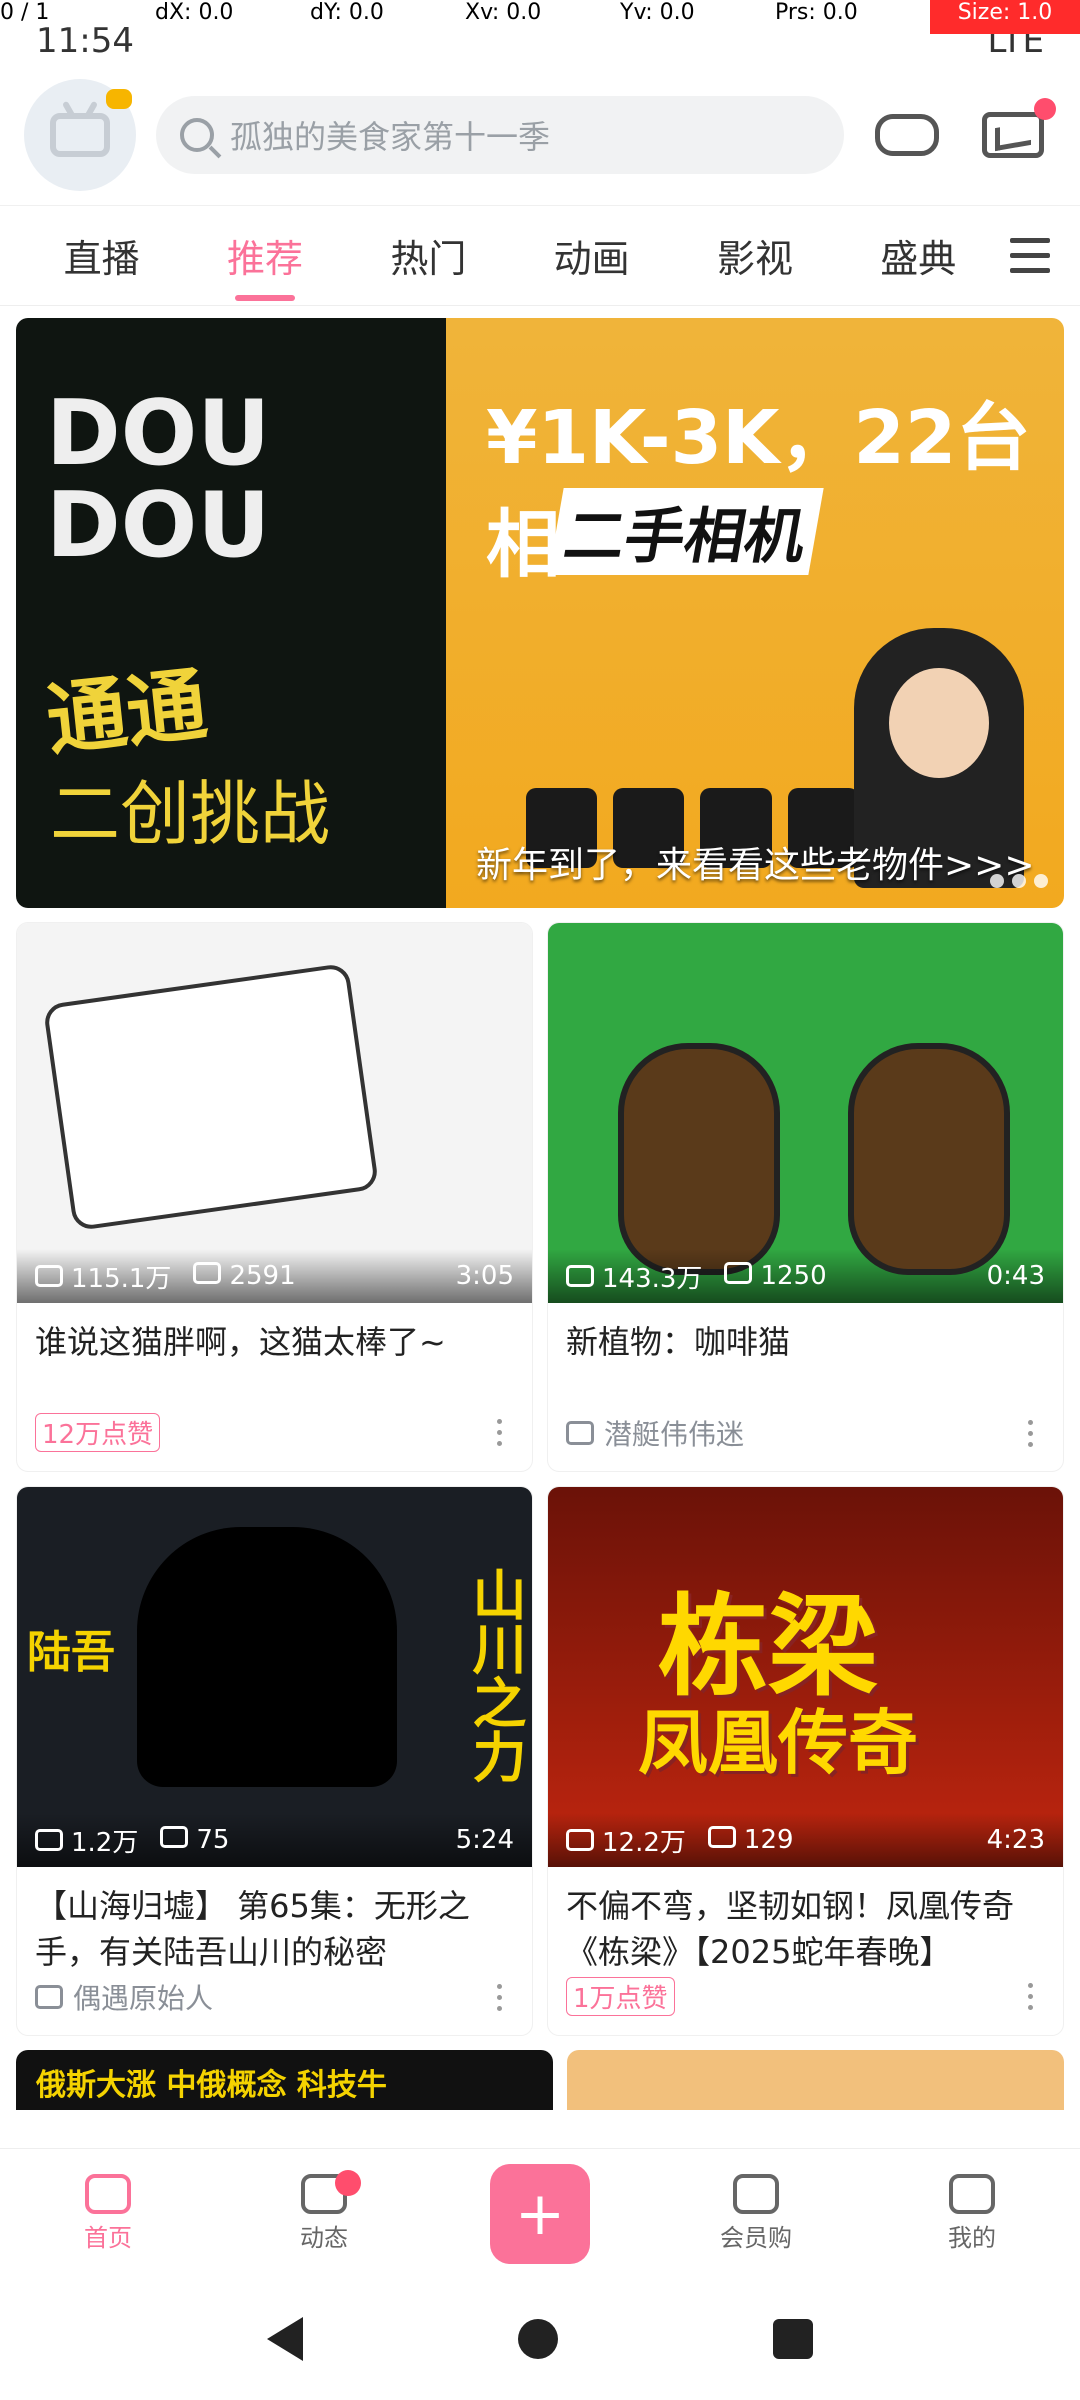 Image resolution: width=1080 pixels, height=2400 pixels. Describe the element at coordinates (626, 1840) in the screenshot. I see `views-count: 12.2万` at that location.